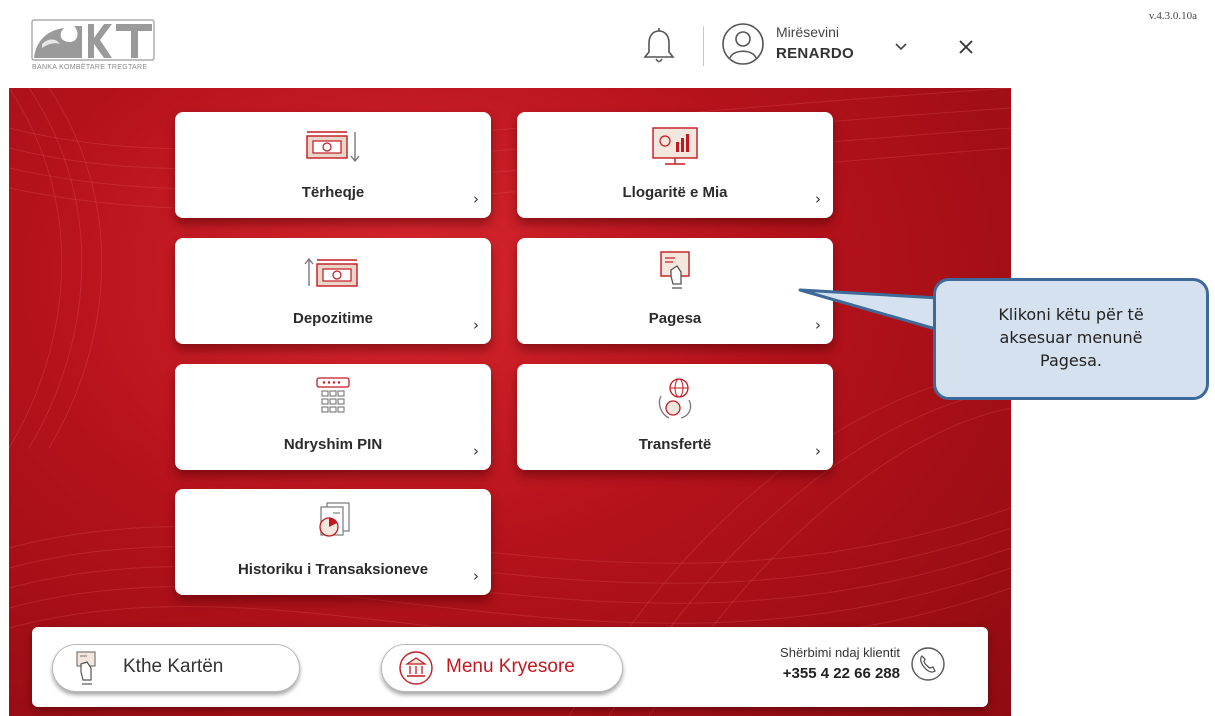 Image resolution: width=1215 pixels, height=716 pixels. I want to click on logo-subtitle: BANKA KOMBËTARE TREGTARE, so click(90, 67).